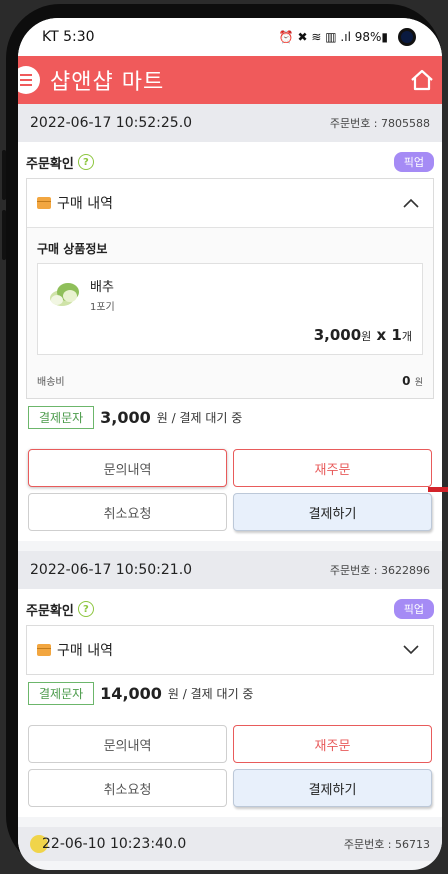  What do you see at coordinates (230, 570) in the screenshot?
I see `order-header: 2022-06-17 10:50:21.0 주문번호 : 3622896` at bounding box center [230, 570].